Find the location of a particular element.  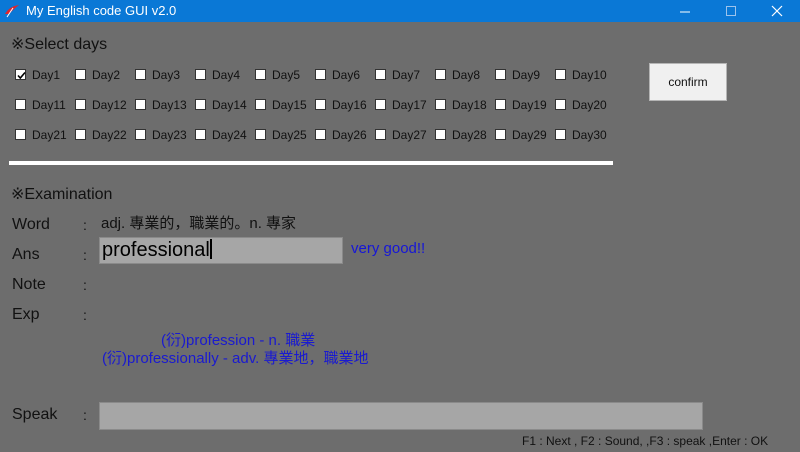

day-checkbox-label: Day22 is located at coordinates (109, 135).